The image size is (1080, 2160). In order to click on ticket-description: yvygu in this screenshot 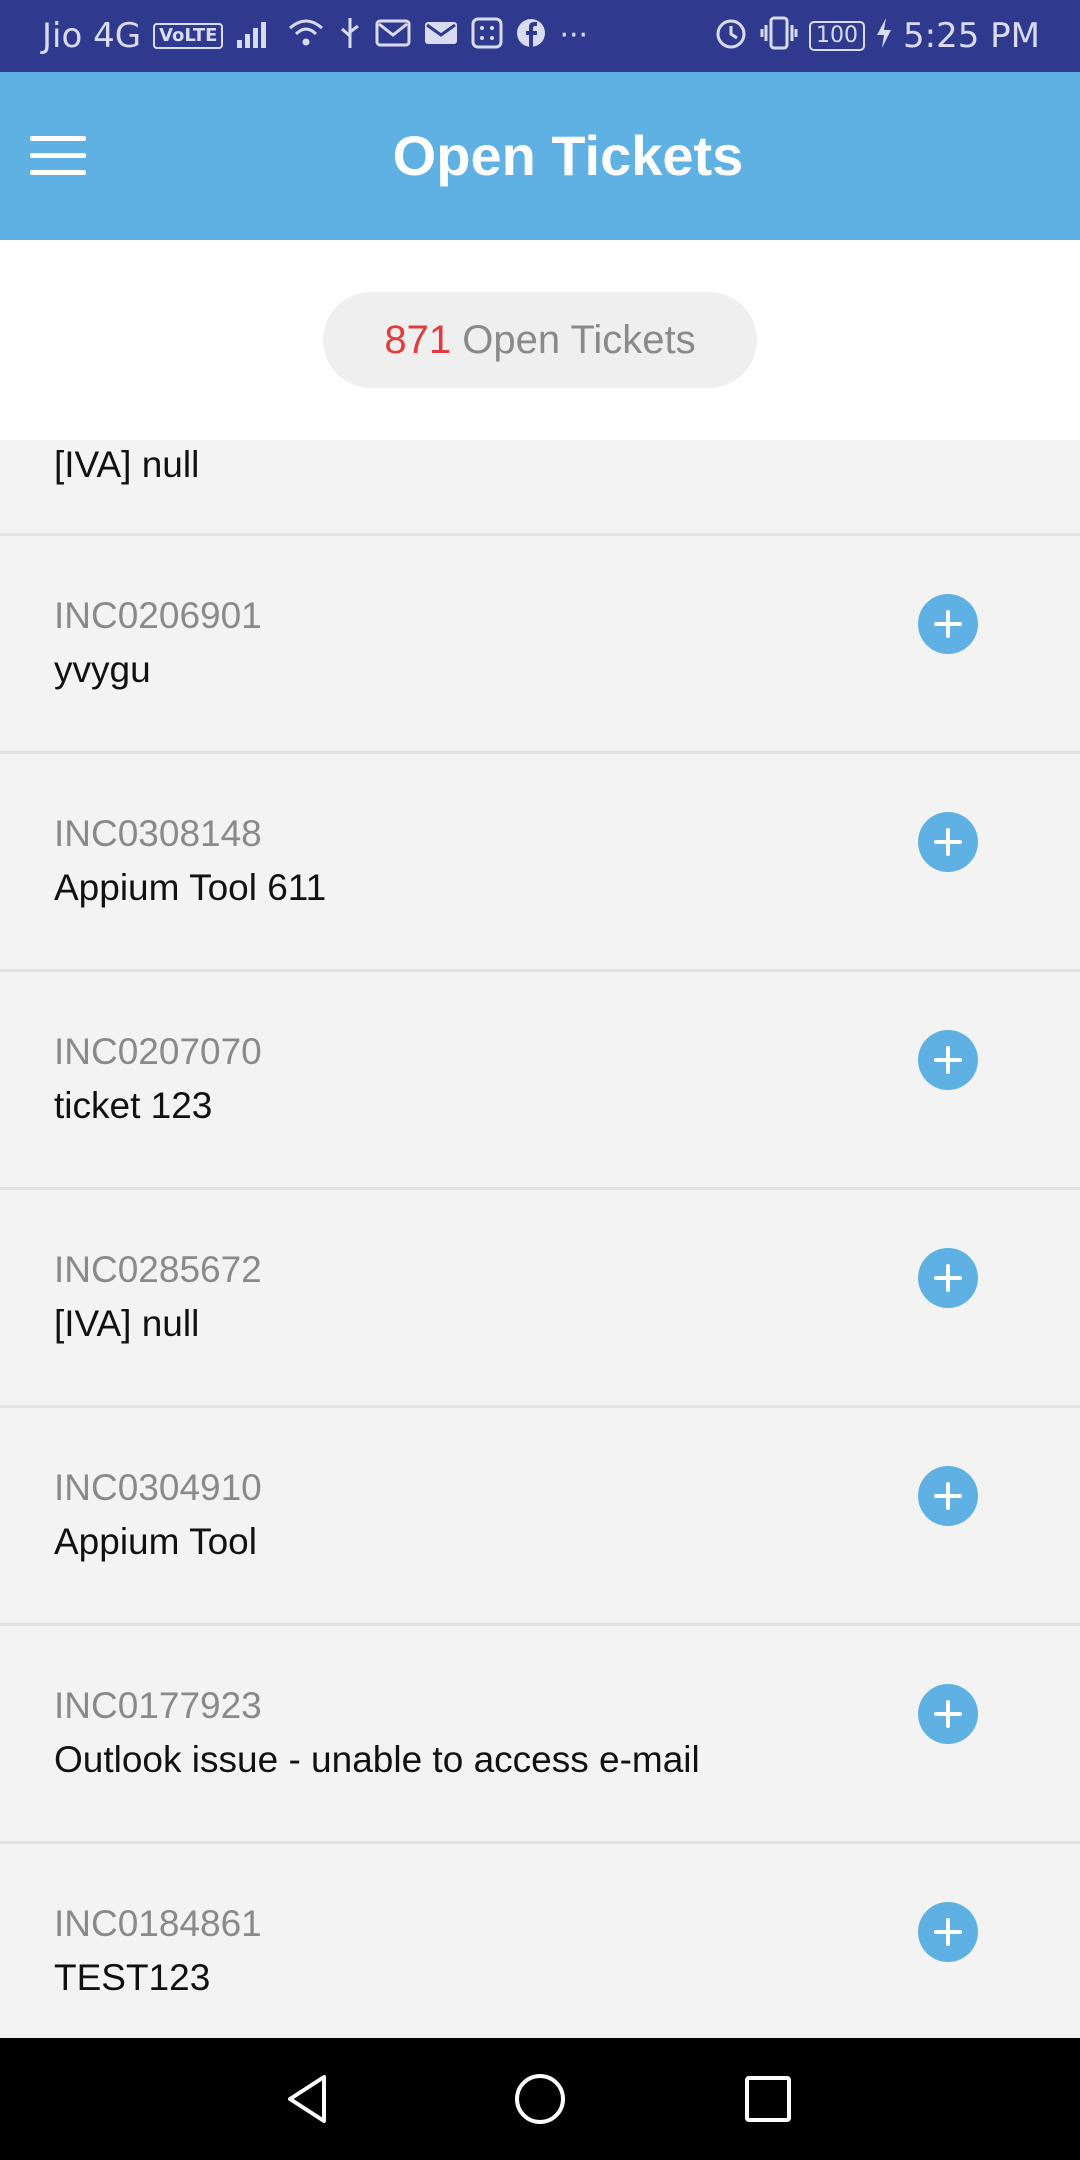, I will do `click(102, 669)`.